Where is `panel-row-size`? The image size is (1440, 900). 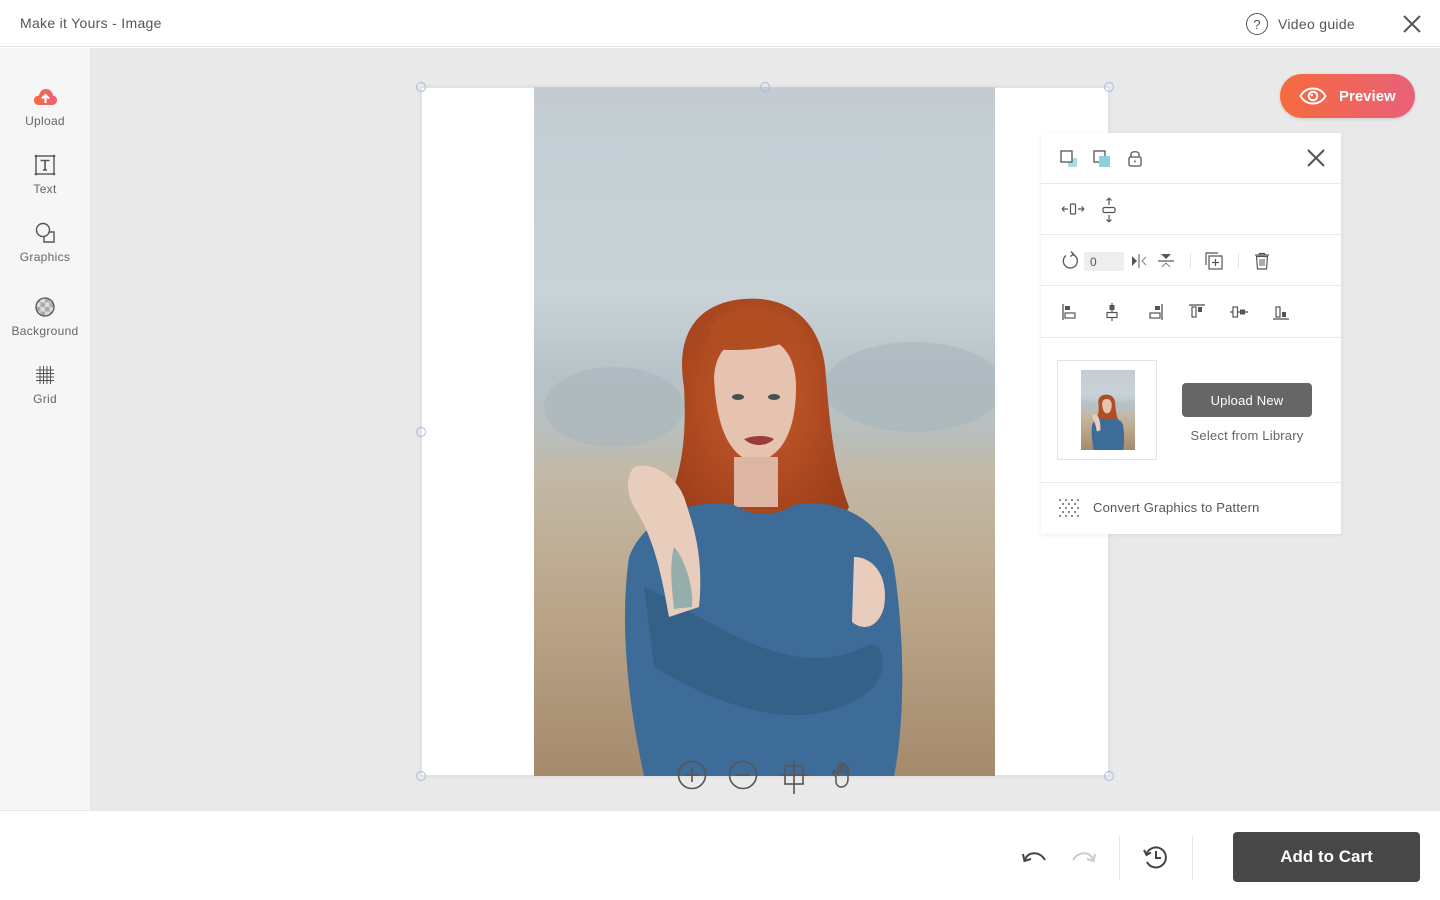
panel-row-size is located at coordinates (1191, 209).